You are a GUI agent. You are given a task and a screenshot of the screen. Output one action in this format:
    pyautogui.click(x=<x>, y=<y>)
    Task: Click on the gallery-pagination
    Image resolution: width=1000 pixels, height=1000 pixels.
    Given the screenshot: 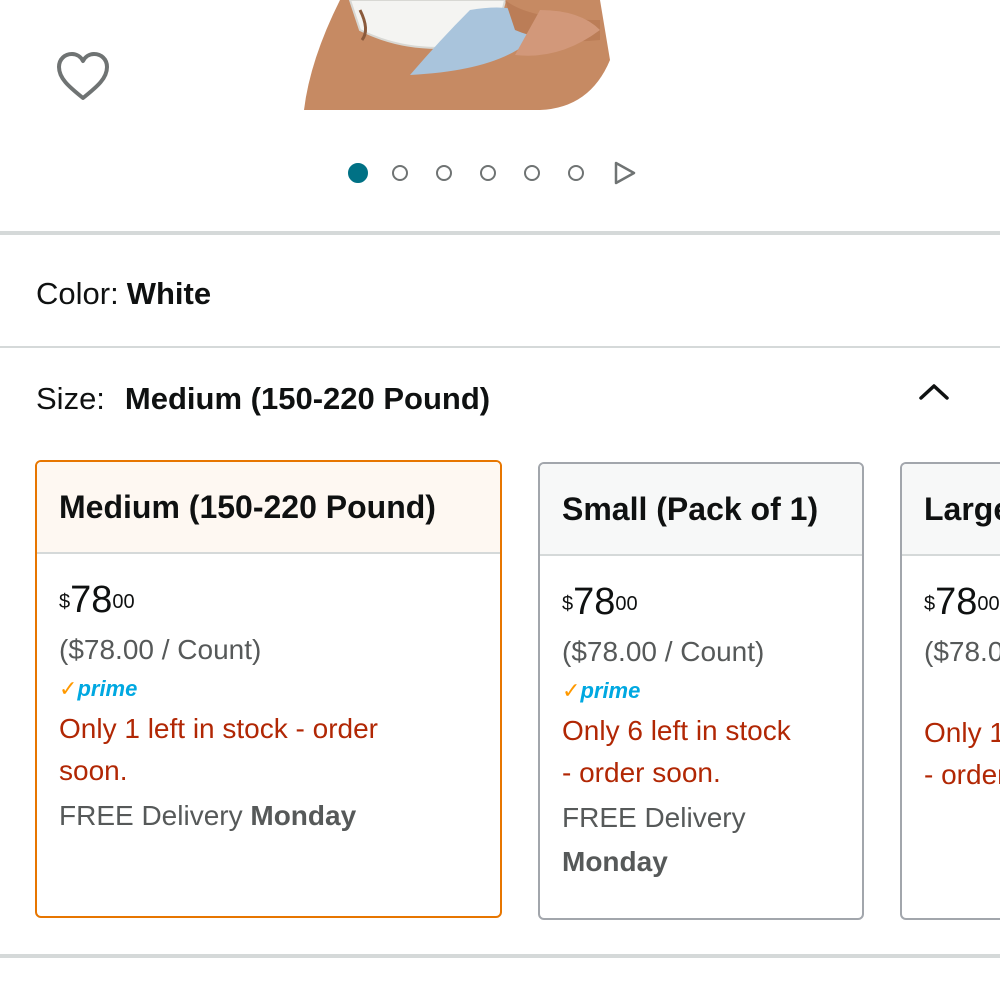 What is the action you would take?
    pyautogui.click(x=480, y=173)
    